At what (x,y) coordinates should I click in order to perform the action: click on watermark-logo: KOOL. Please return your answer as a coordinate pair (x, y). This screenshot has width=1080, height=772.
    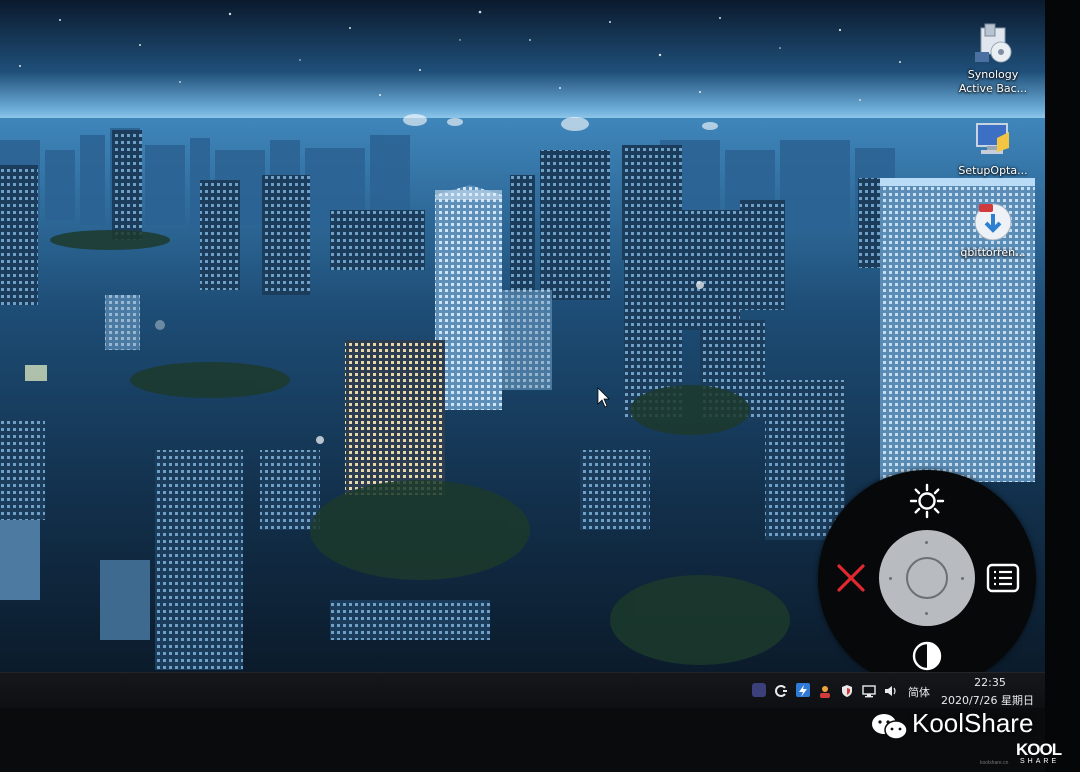
    Looking at the image, I should click on (1039, 749).